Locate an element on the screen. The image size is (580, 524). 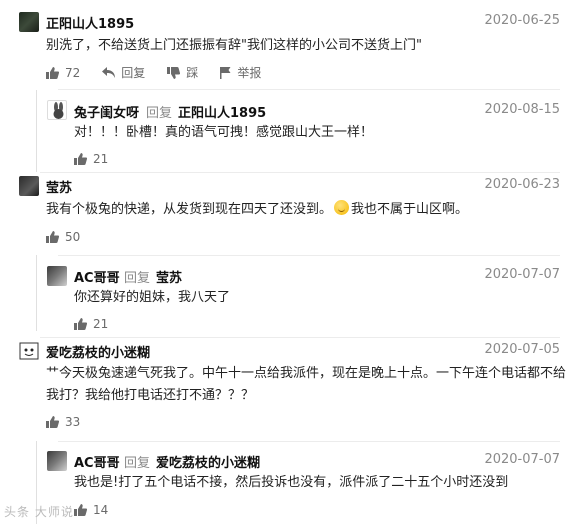
reply-label: 回复 is located at coordinates (133, 73).